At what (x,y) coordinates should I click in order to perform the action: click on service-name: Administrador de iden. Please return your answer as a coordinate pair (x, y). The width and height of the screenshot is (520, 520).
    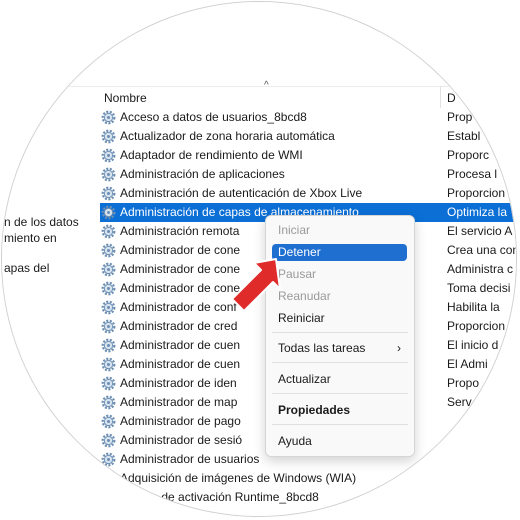
    Looking at the image, I should click on (178, 383).